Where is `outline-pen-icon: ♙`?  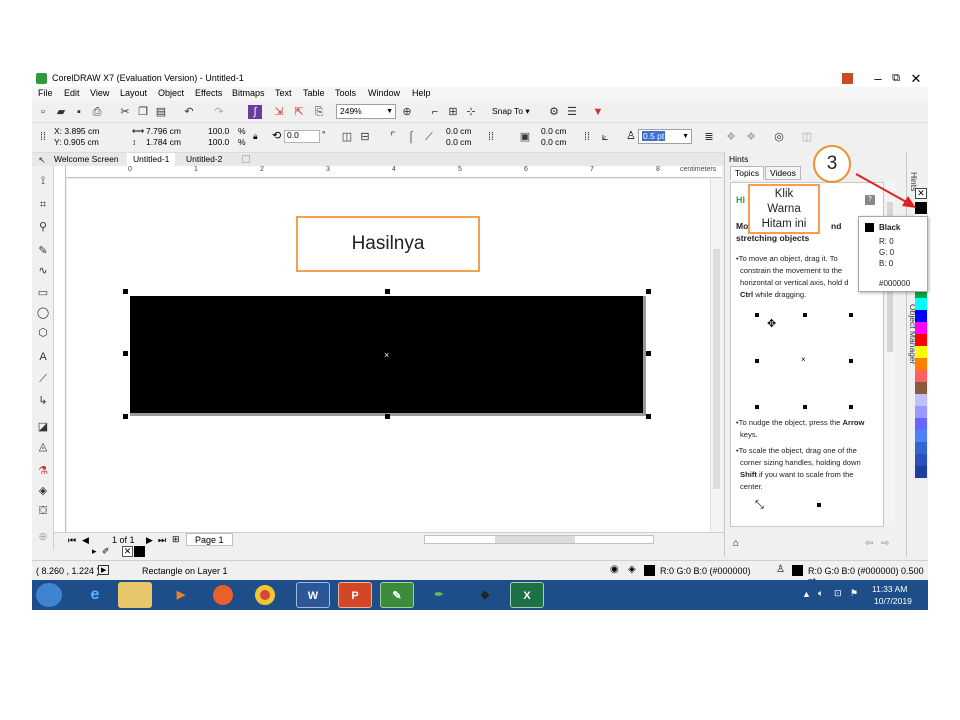 outline-pen-icon: ♙ is located at coordinates (780, 569).